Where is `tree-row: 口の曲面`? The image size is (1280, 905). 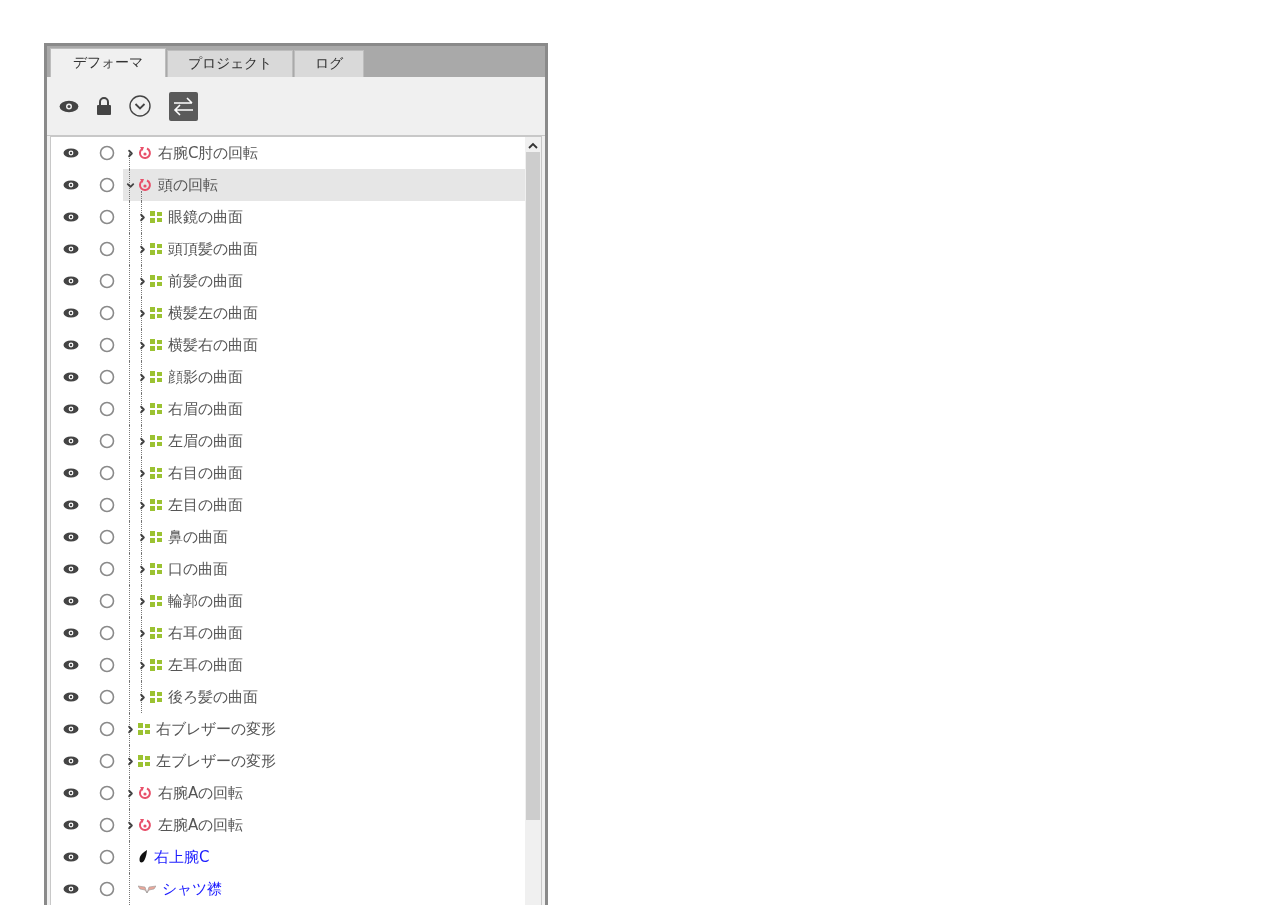 tree-row: 口の曲面 is located at coordinates (324, 569).